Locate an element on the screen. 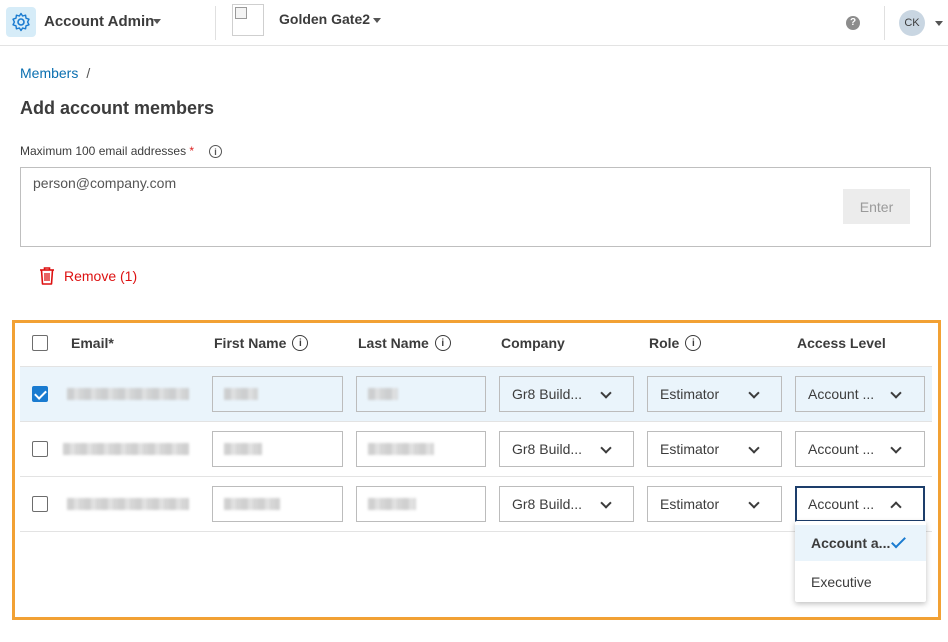  help-icon: ? is located at coordinates (853, 23).